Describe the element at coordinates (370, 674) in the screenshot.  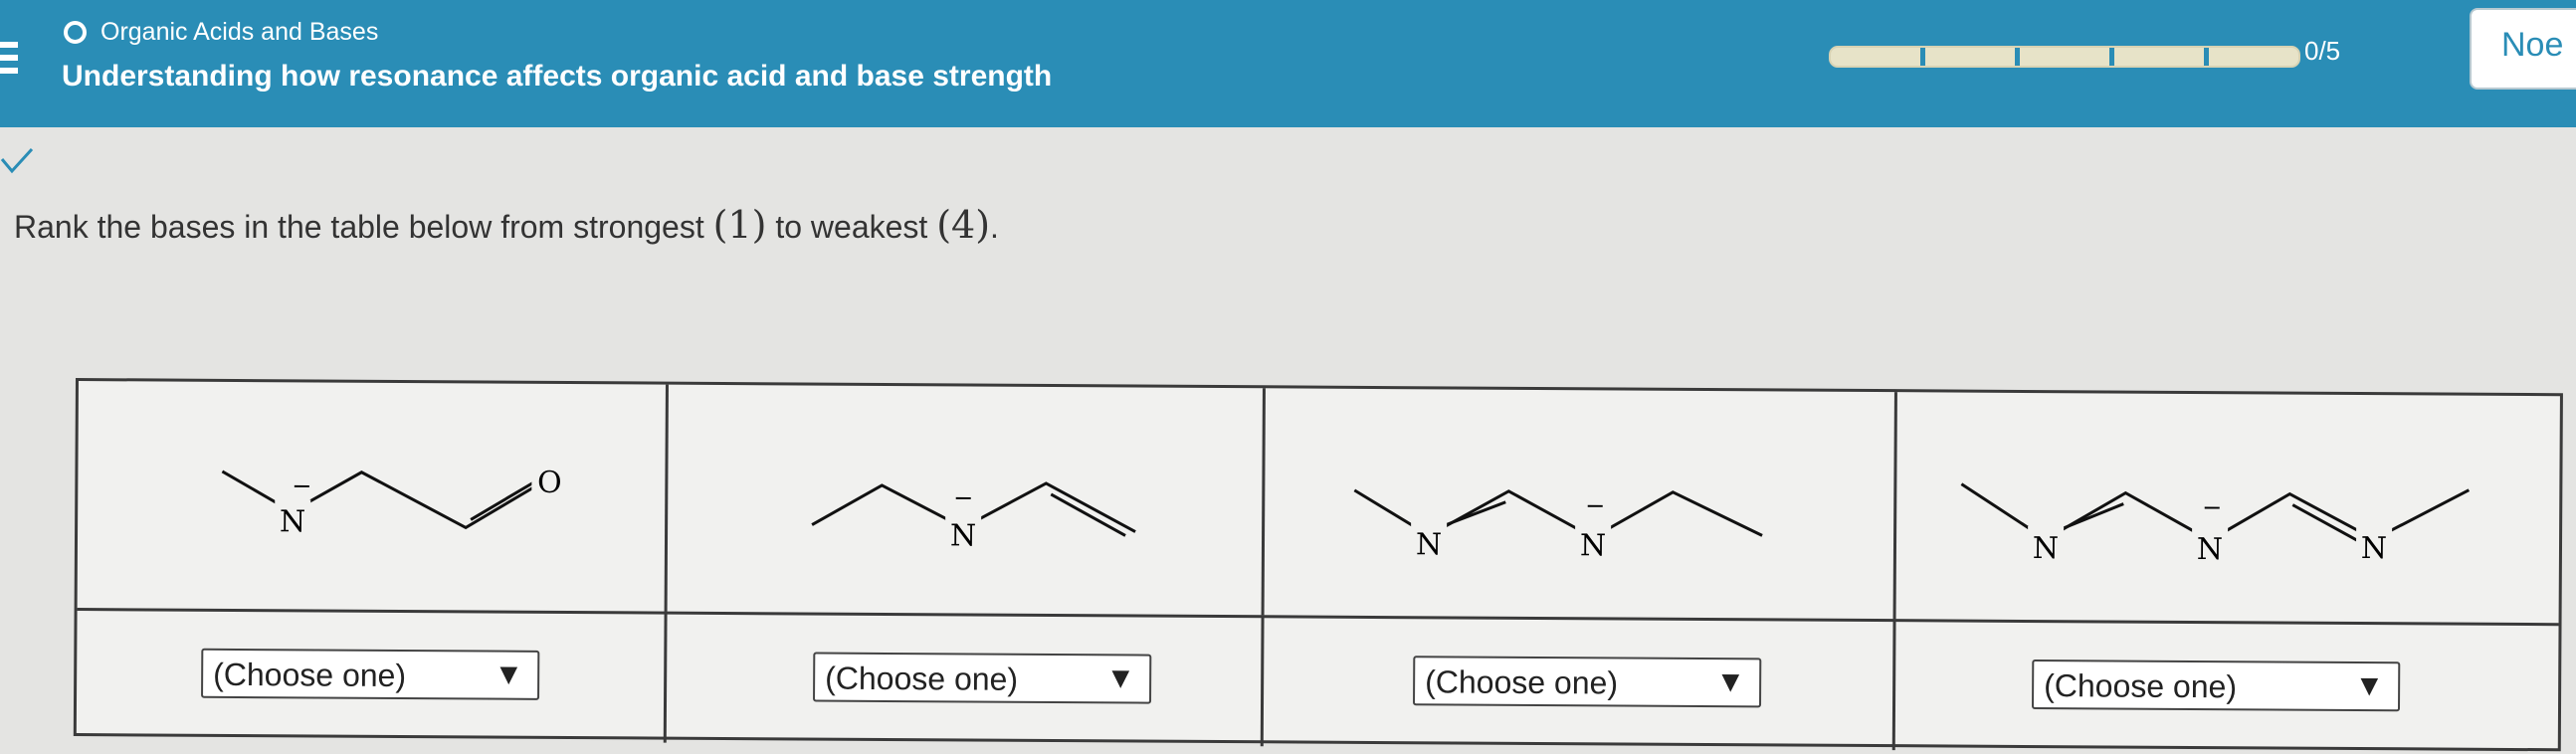
I see `rank-select-1: (Choose one) ▼` at that location.